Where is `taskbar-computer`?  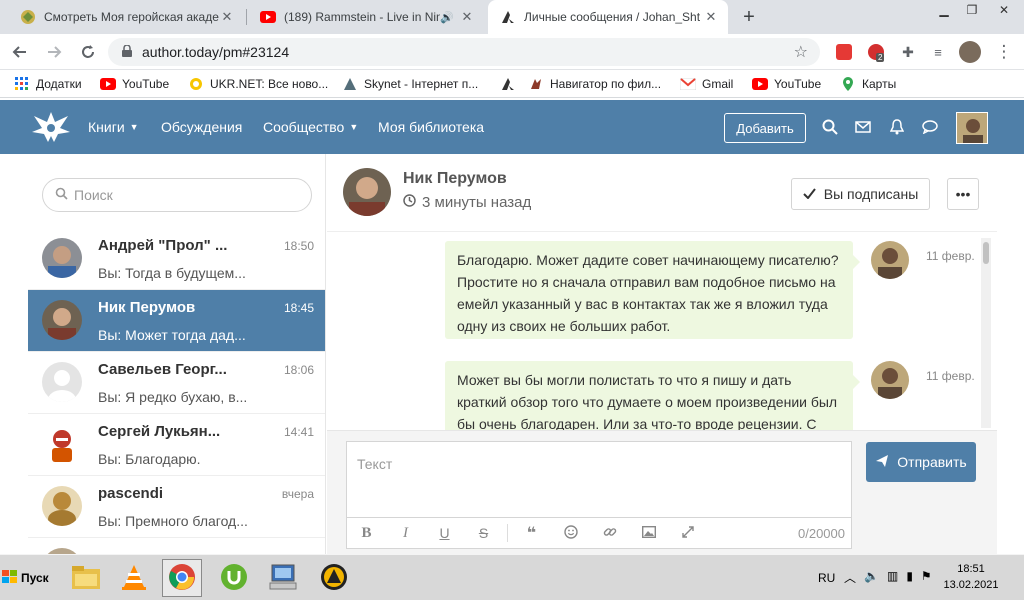 taskbar-computer is located at coordinates (284, 578).